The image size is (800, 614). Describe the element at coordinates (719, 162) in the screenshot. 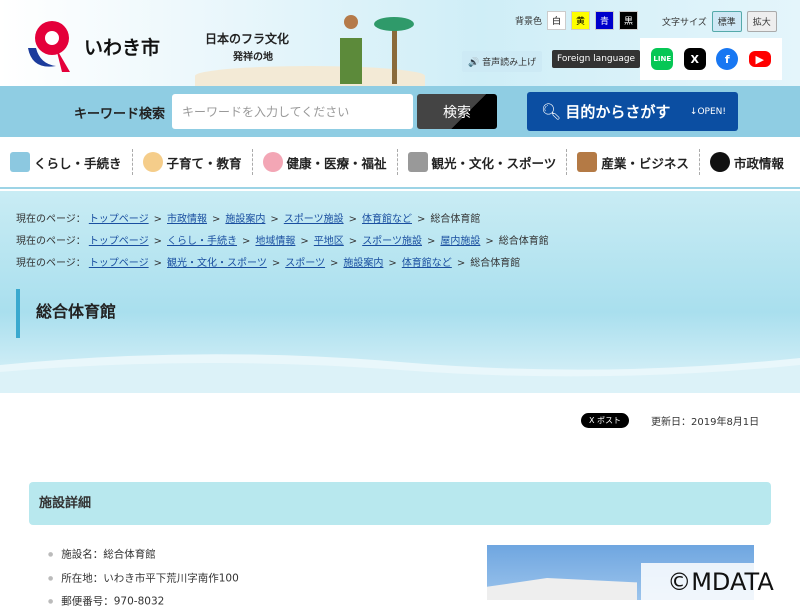

I see `city-info-icon` at that location.